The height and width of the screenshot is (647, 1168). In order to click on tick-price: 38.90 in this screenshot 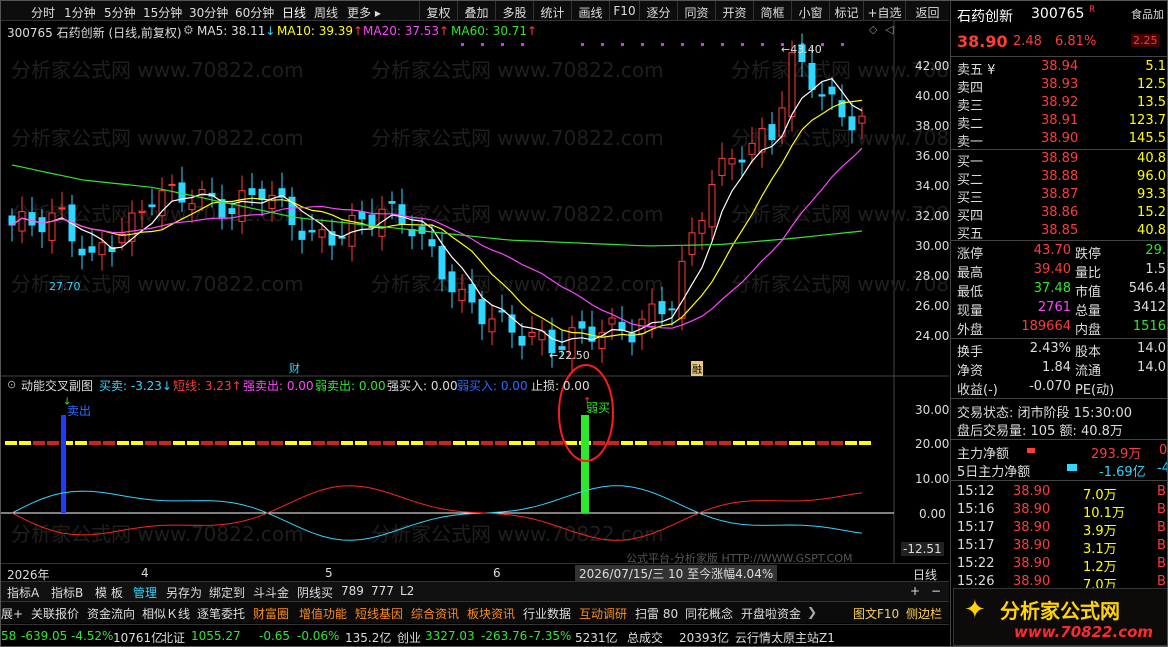, I will do `click(1032, 491)`.